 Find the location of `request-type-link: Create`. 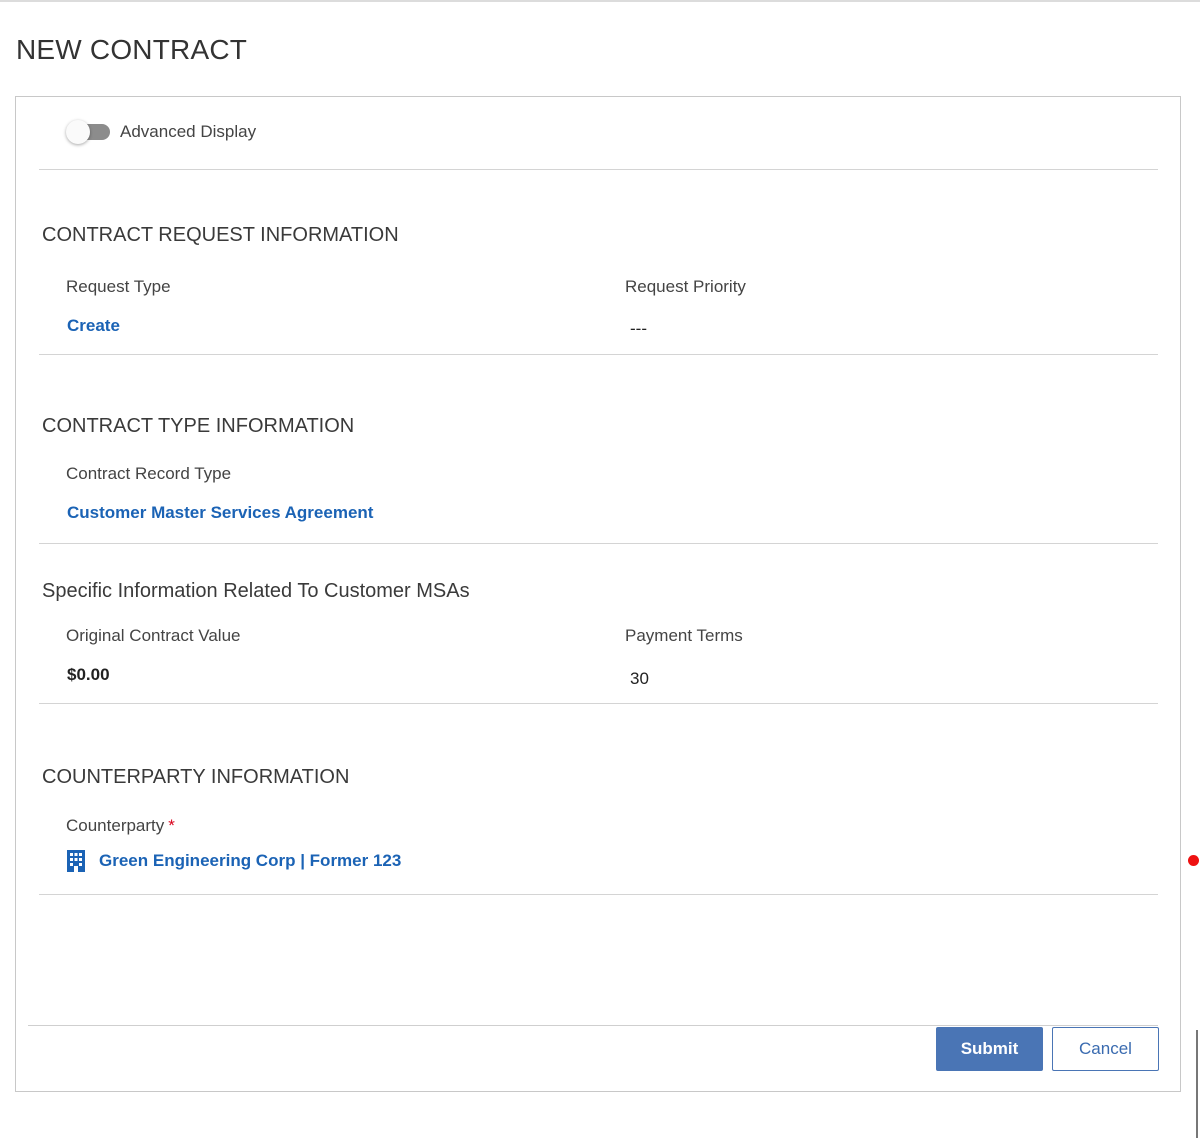

request-type-link: Create is located at coordinates (93, 326).